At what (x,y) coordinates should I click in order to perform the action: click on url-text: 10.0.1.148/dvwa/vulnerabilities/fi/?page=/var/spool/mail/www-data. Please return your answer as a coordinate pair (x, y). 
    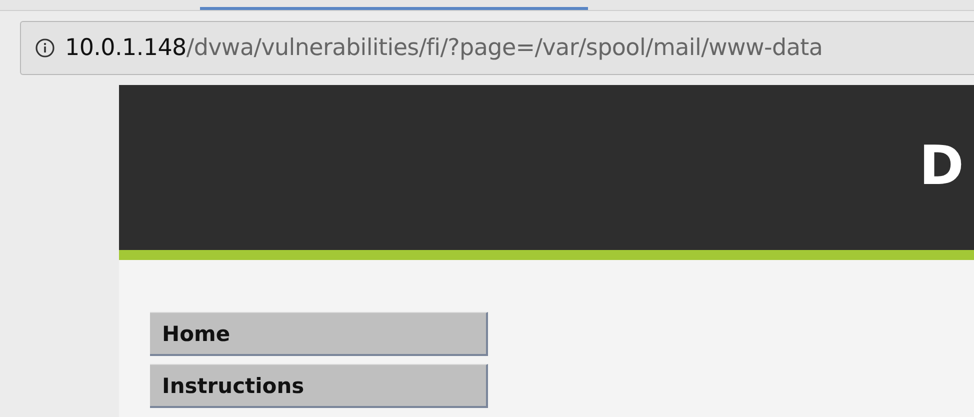
    Looking at the image, I should click on (444, 48).